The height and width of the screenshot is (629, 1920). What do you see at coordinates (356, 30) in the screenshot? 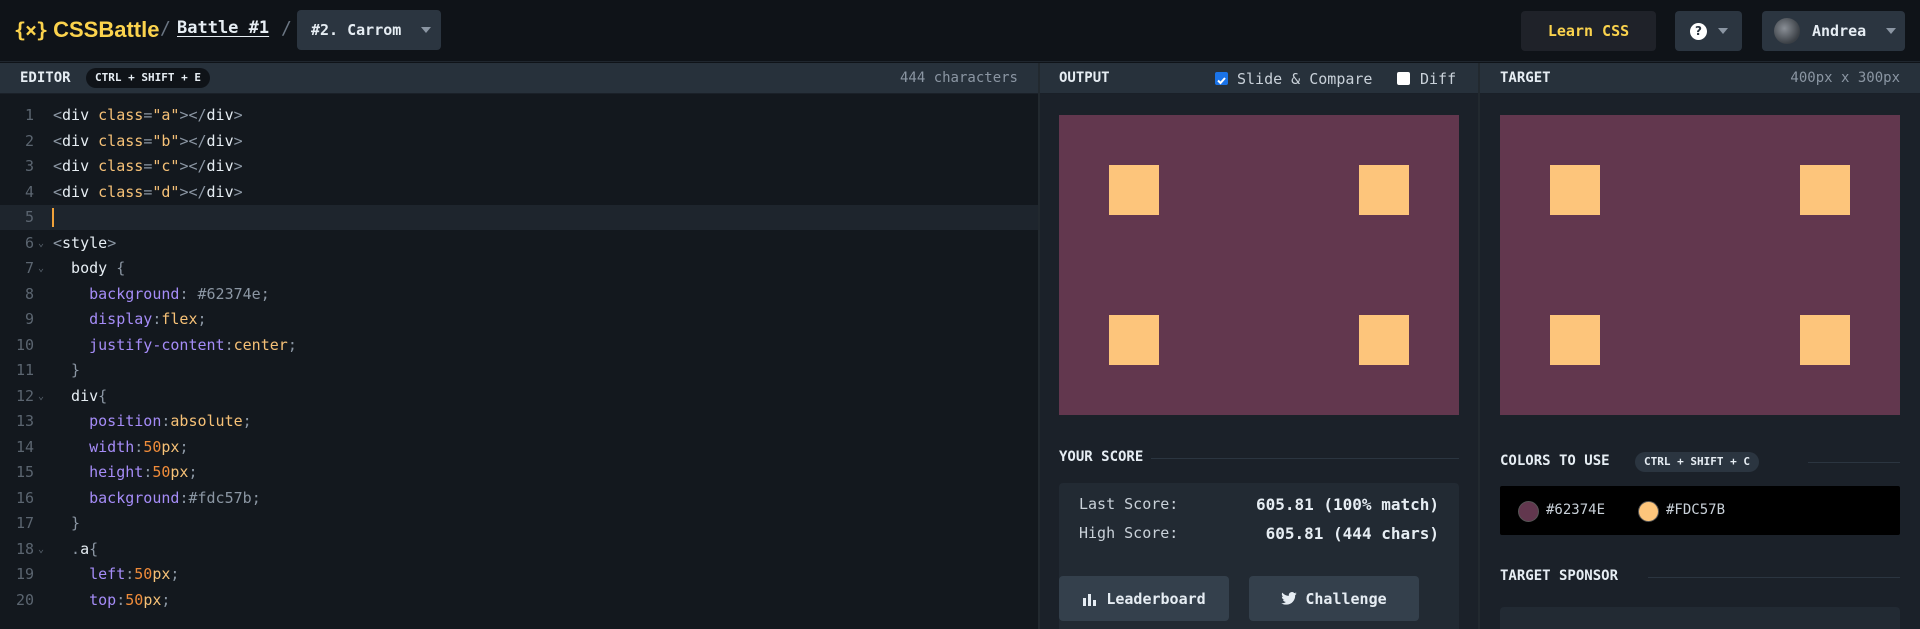
I see `target-select-label: #2. Carrom` at bounding box center [356, 30].